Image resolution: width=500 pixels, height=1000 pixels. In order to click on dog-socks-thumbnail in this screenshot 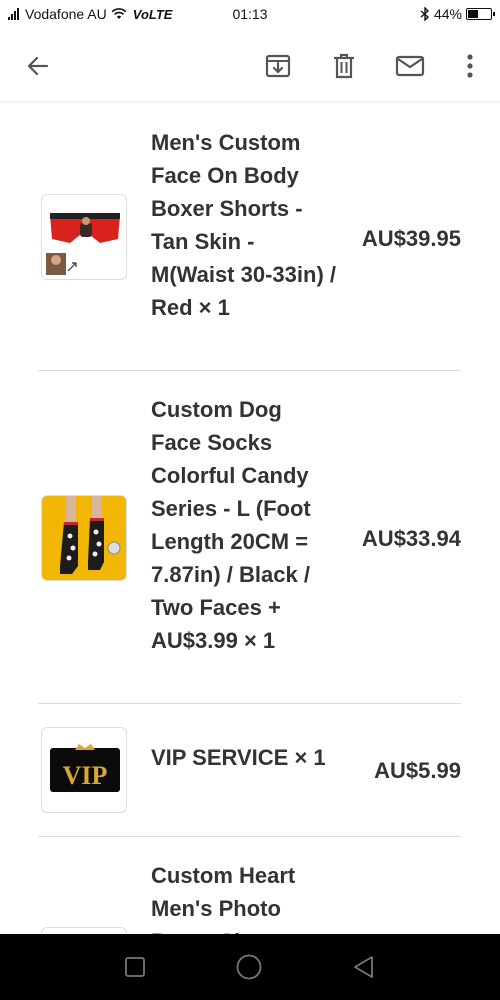, I will do `click(84, 538)`.